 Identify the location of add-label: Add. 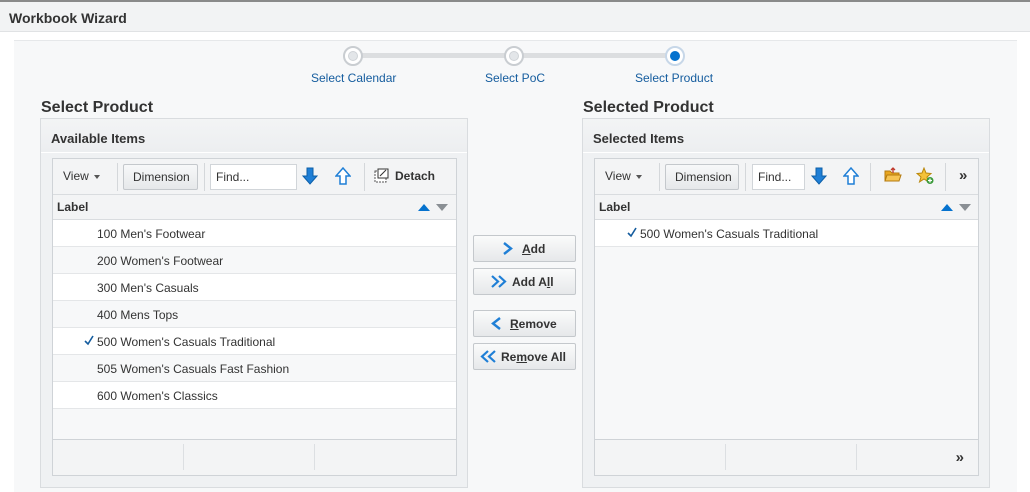
(534, 249).